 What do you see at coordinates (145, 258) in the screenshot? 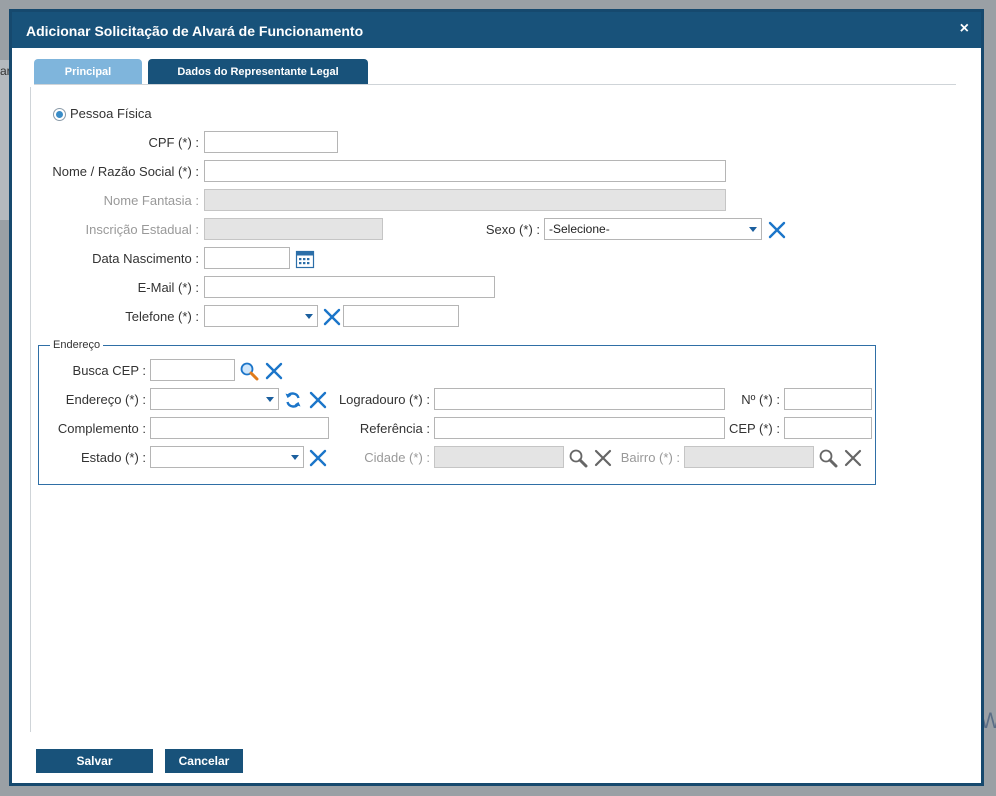
I see `data-nascimento-label: Data Nascimento :` at bounding box center [145, 258].